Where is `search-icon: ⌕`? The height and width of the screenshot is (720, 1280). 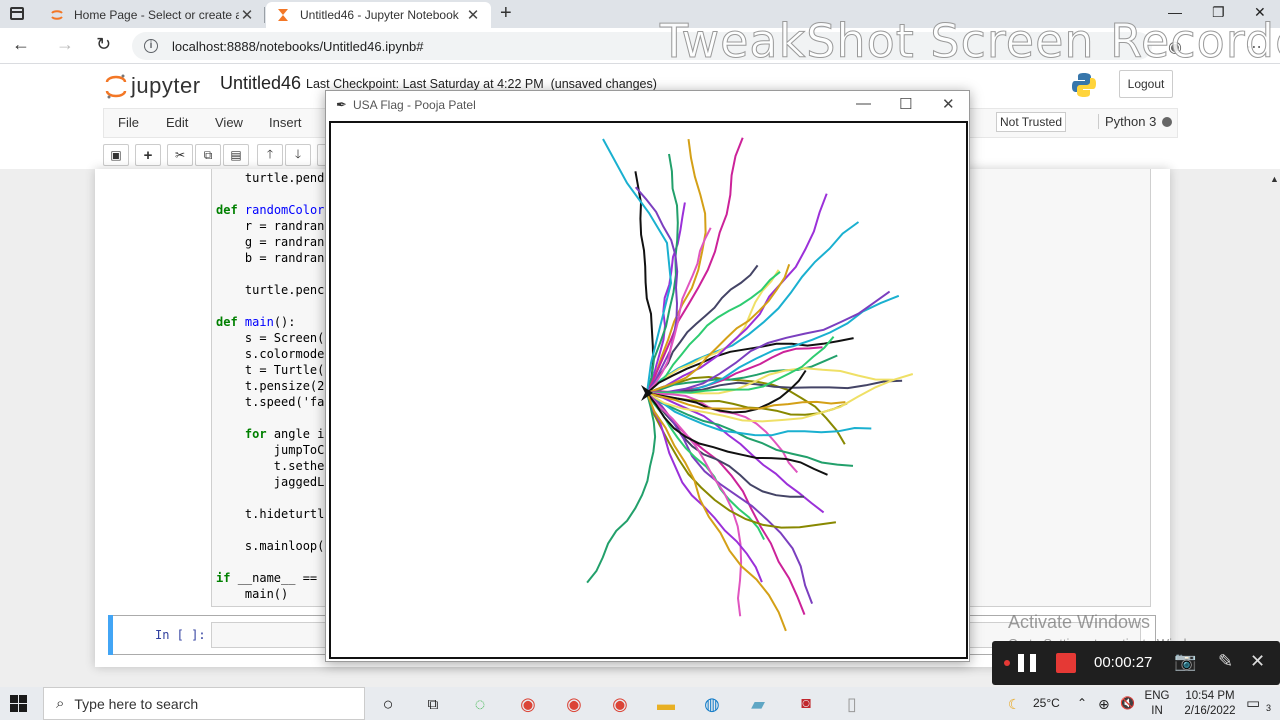 search-icon: ⌕ is located at coordinates (60, 703).